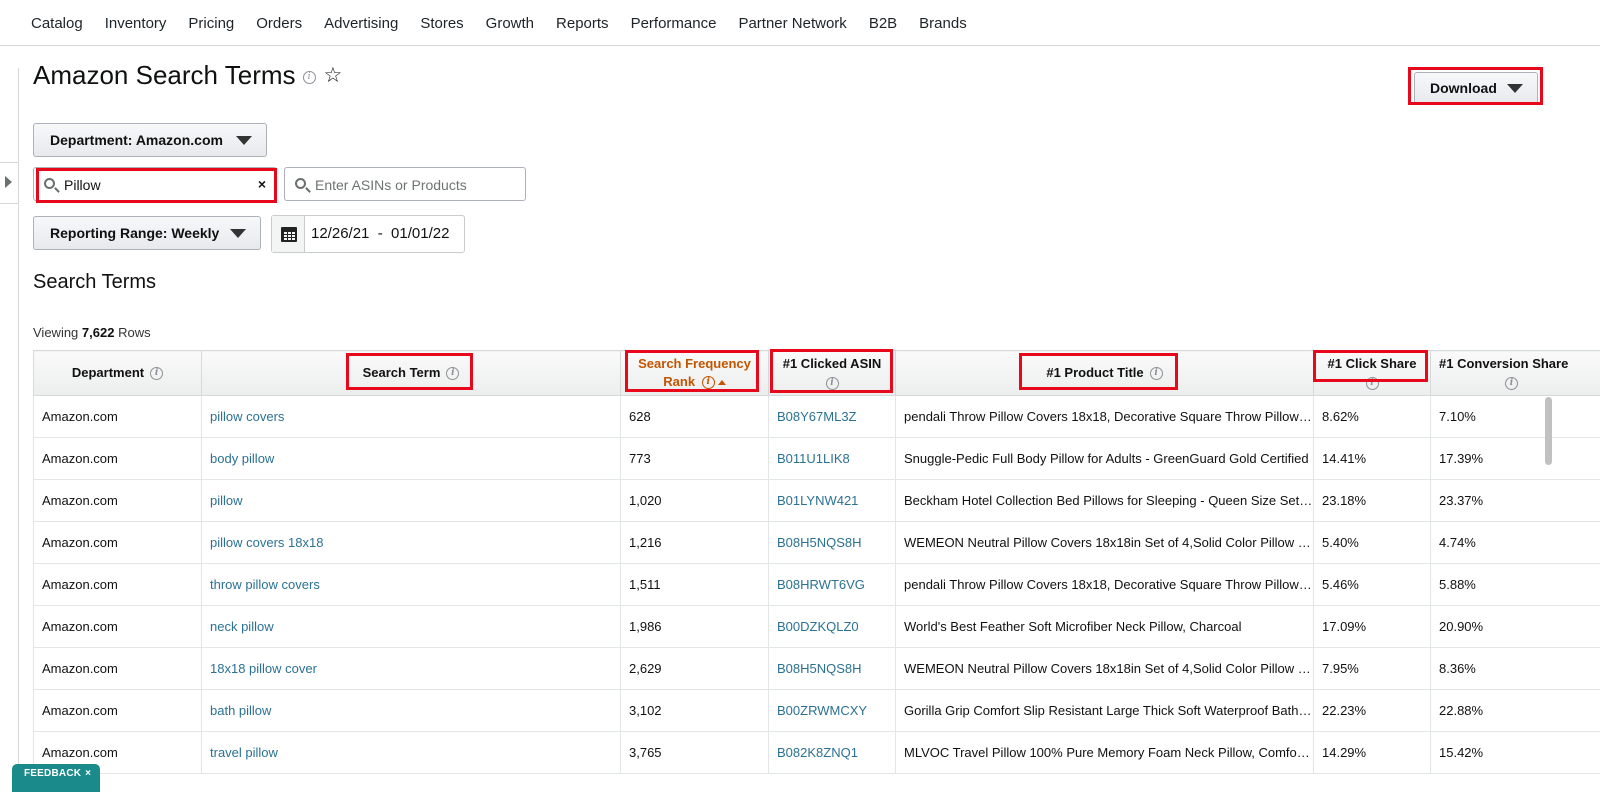 The image size is (1600, 792). What do you see at coordinates (1372, 584) in the screenshot?
I see `cell-click-share: 5.46%` at bounding box center [1372, 584].